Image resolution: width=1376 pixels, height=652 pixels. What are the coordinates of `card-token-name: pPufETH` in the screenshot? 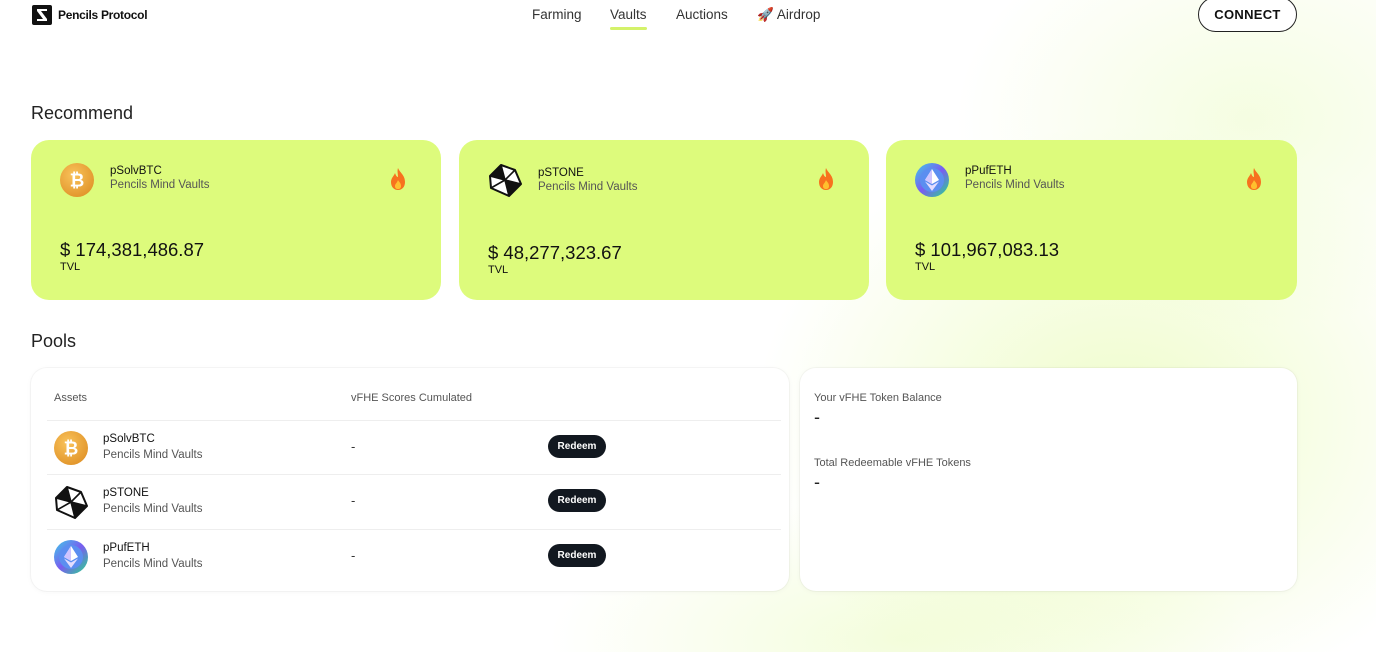 It's located at (988, 171).